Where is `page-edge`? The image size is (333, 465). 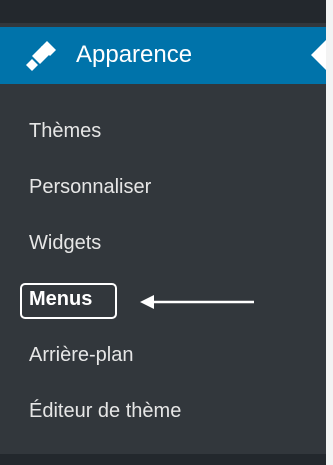
page-edge is located at coordinates (329, 232).